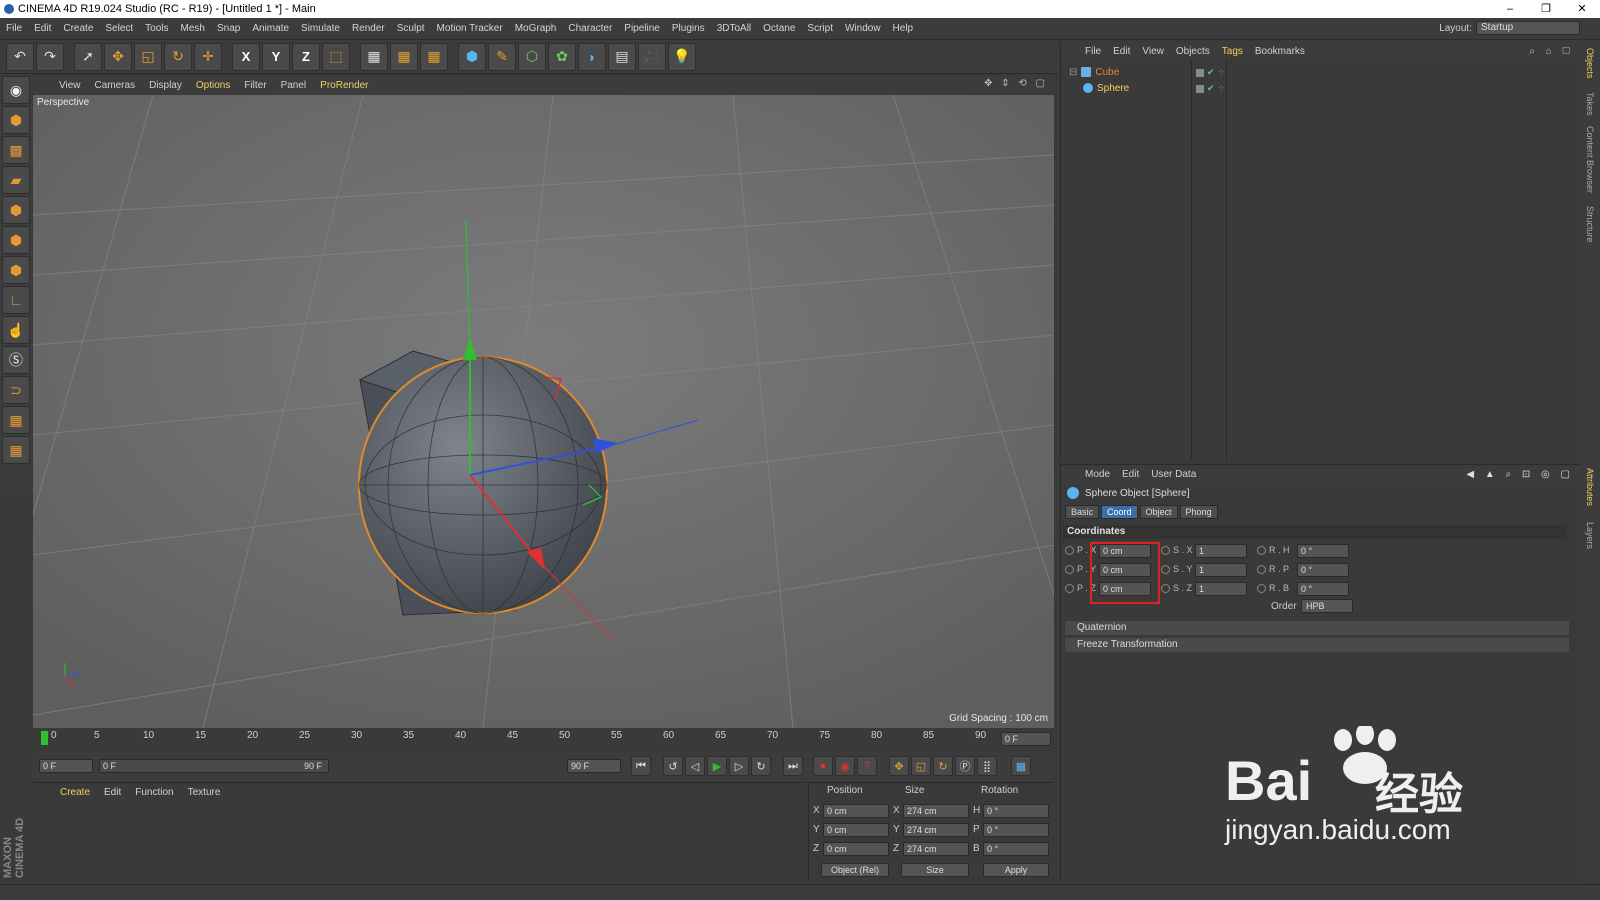 The height and width of the screenshot is (900, 1600). What do you see at coordinates (622, 56) in the screenshot?
I see `floor-object-icon: ▤` at bounding box center [622, 56].